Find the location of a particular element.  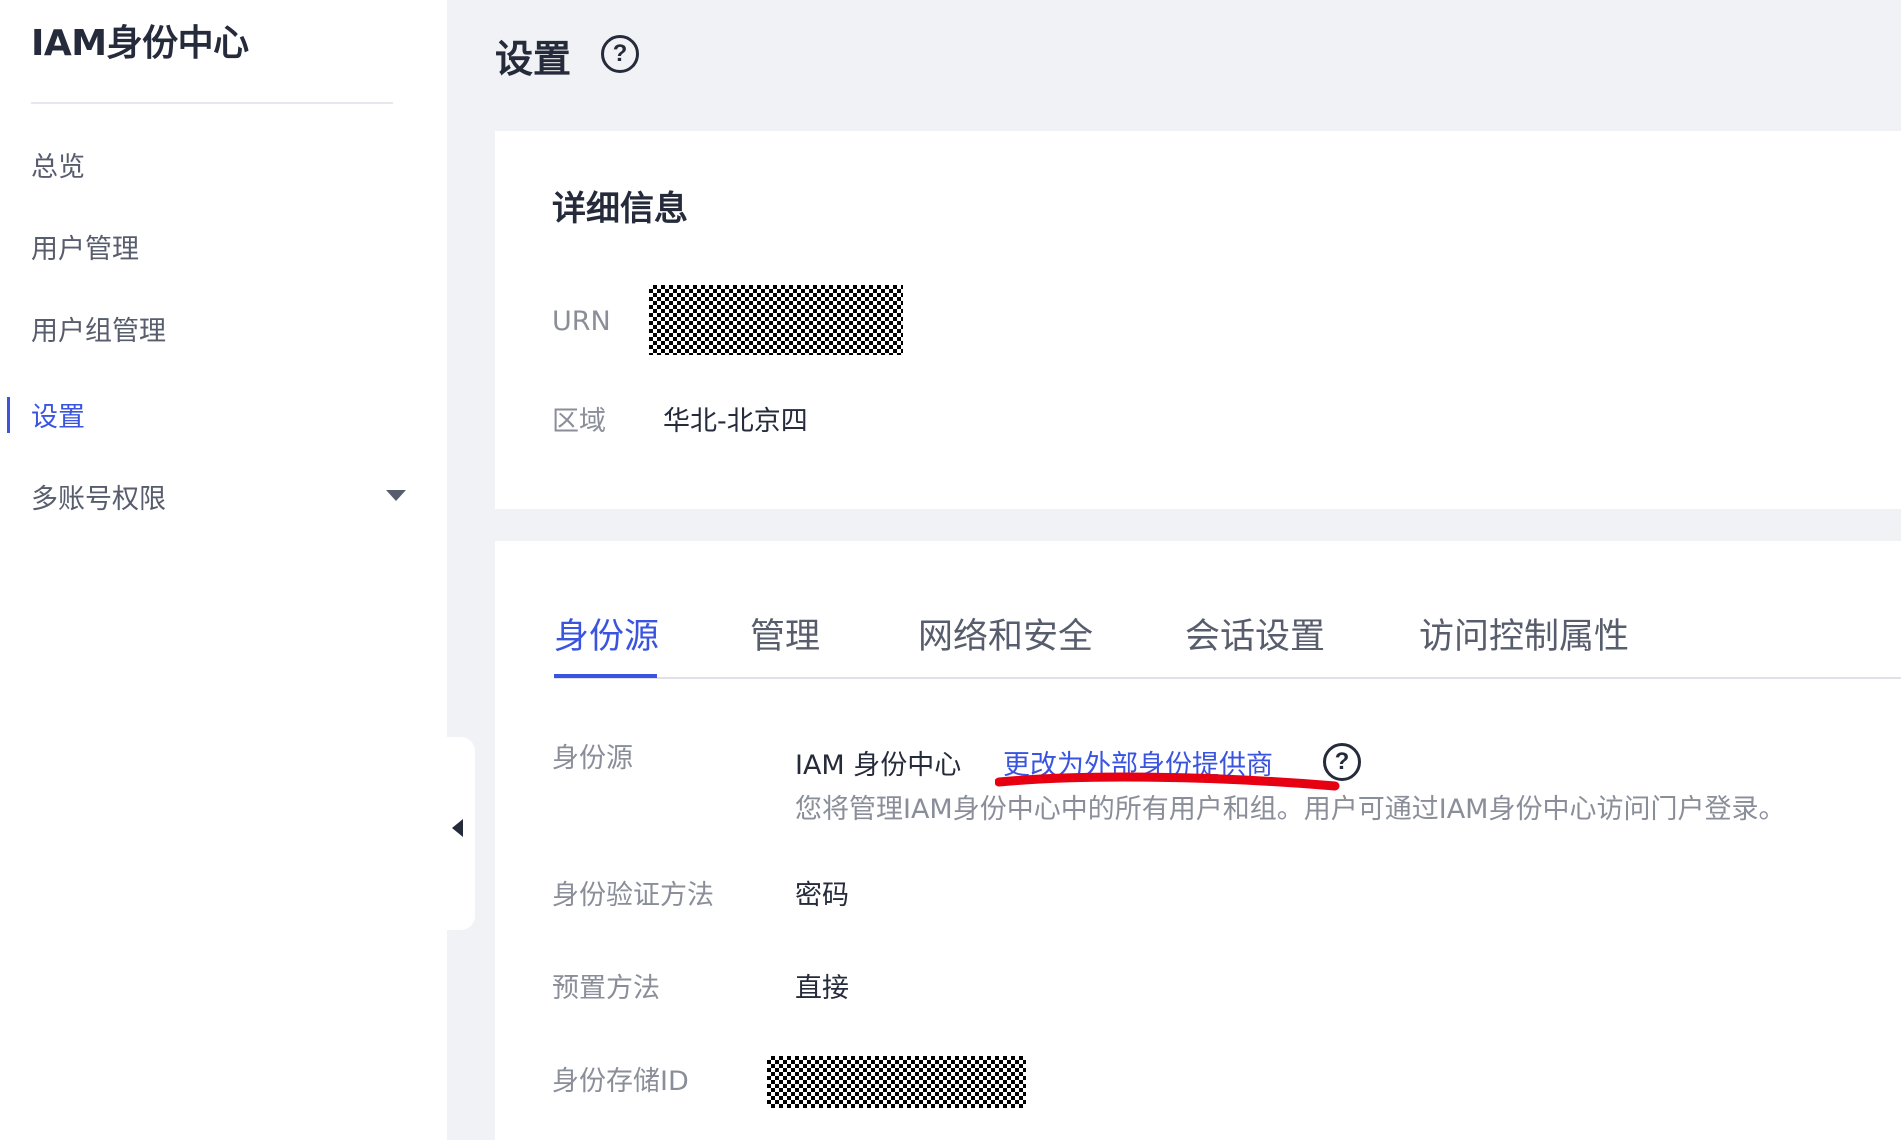

auth-method-label: 身份验证方法 is located at coordinates (633, 895).